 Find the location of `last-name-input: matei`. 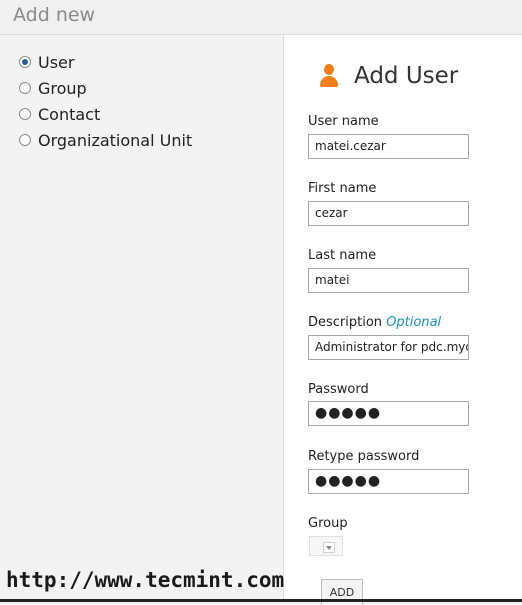

last-name-input: matei is located at coordinates (388, 280).